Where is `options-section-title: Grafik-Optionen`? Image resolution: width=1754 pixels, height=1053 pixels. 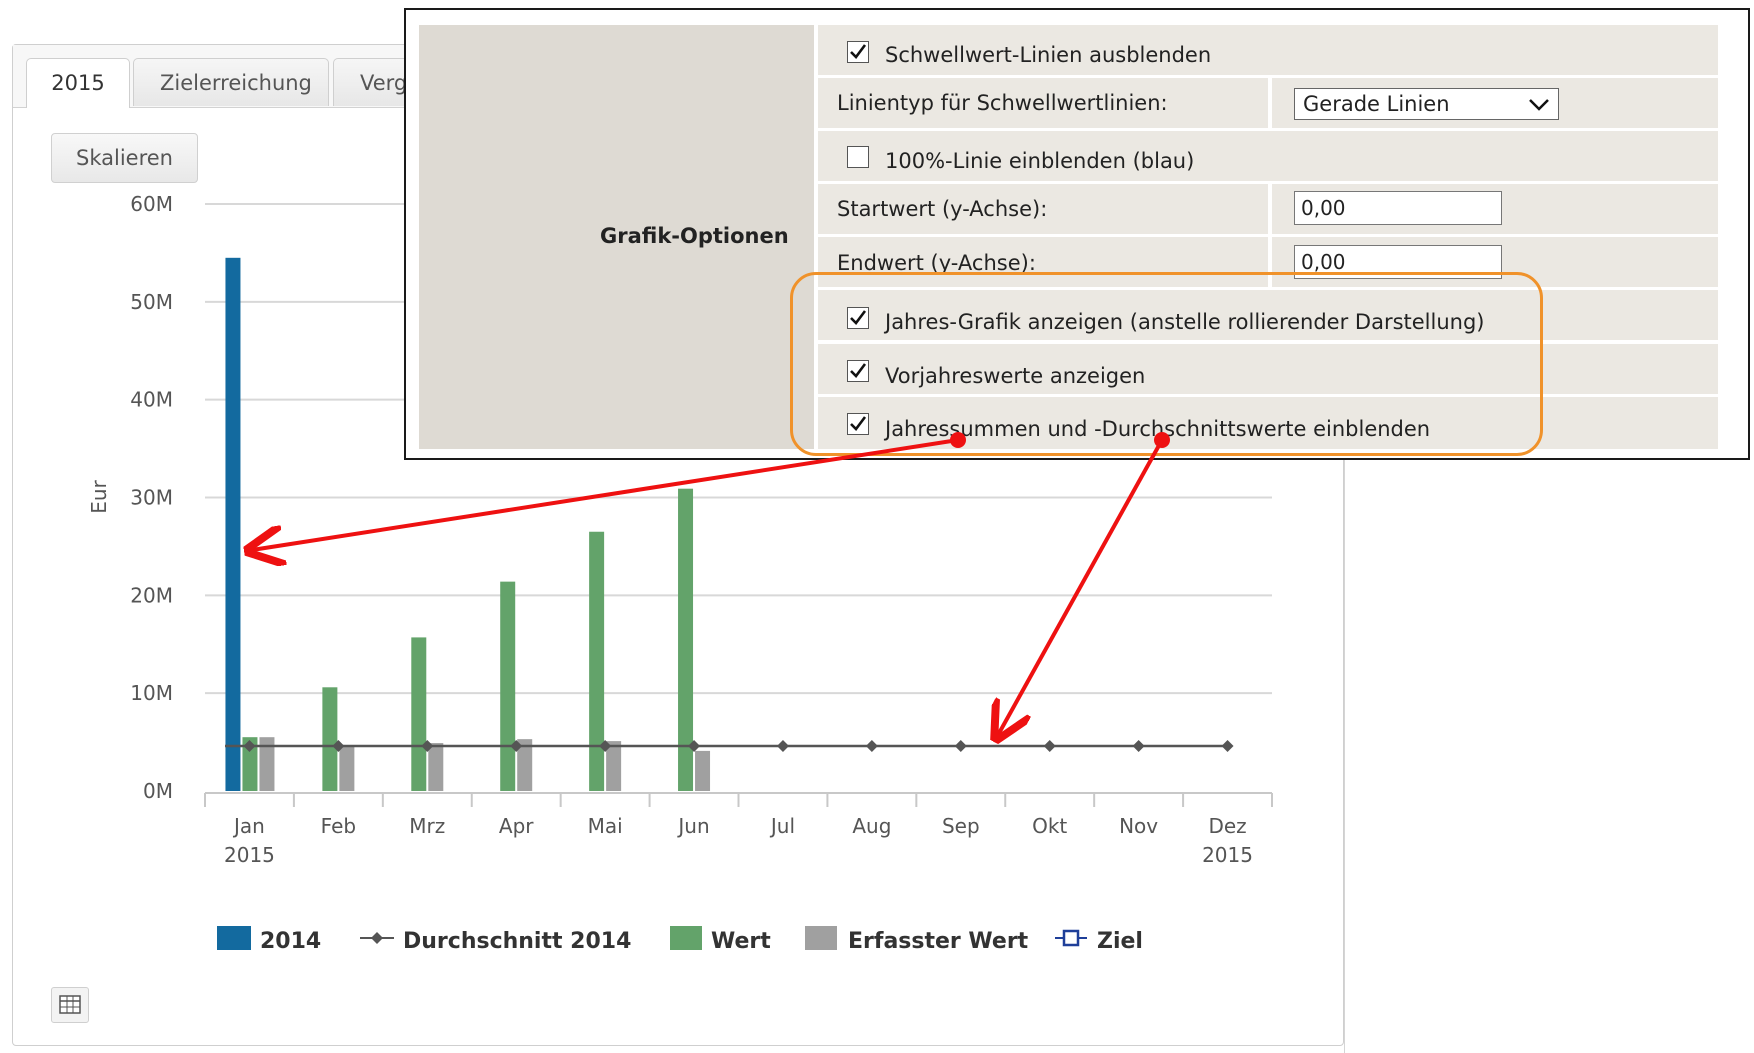
options-section-title: Grafik-Optionen is located at coordinates (694, 236).